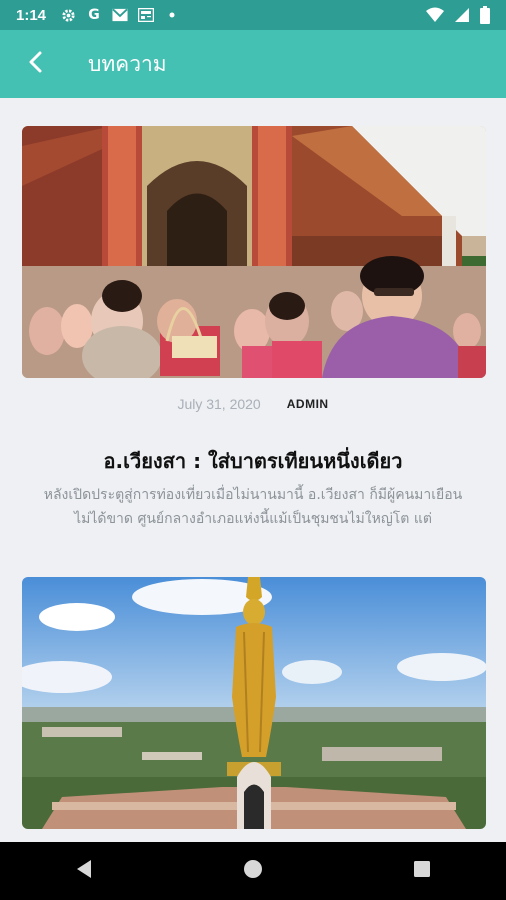 This screenshot has width=506, height=900. Describe the element at coordinates (127, 63) in the screenshot. I see `page-title: บทความ` at that location.